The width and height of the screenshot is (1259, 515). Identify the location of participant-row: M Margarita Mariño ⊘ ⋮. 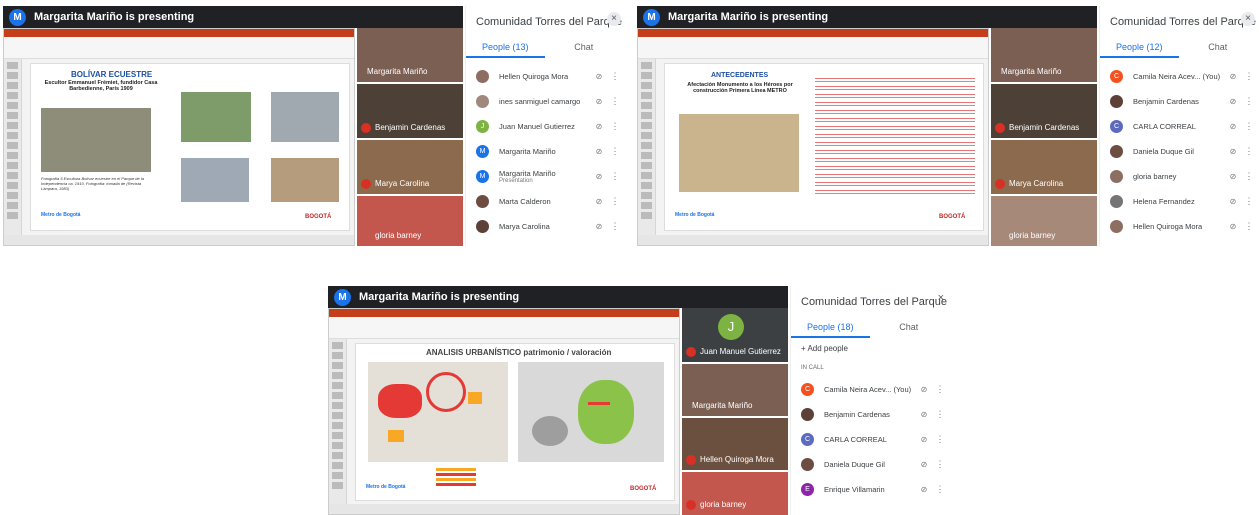
(544, 151).